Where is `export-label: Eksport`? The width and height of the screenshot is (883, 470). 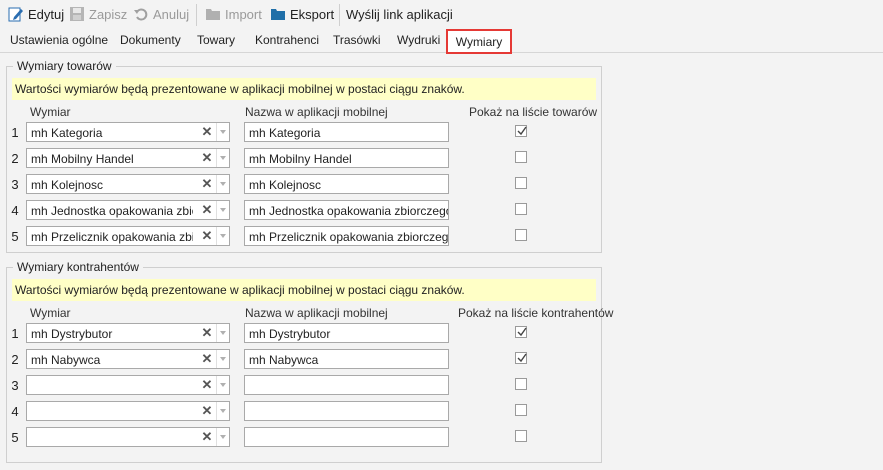
export-label: Eksport is located at coordinates (312, 14).